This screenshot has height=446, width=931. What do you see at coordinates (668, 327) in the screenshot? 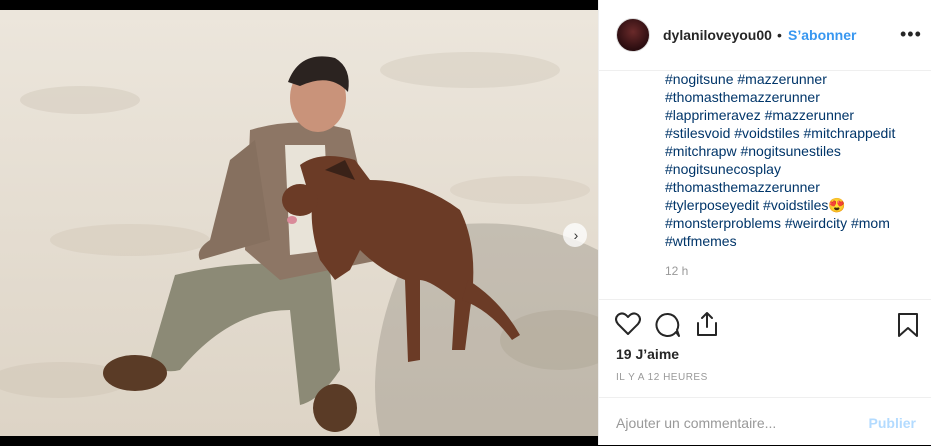
I see `comment-icon` at bounding box center [668, 327].